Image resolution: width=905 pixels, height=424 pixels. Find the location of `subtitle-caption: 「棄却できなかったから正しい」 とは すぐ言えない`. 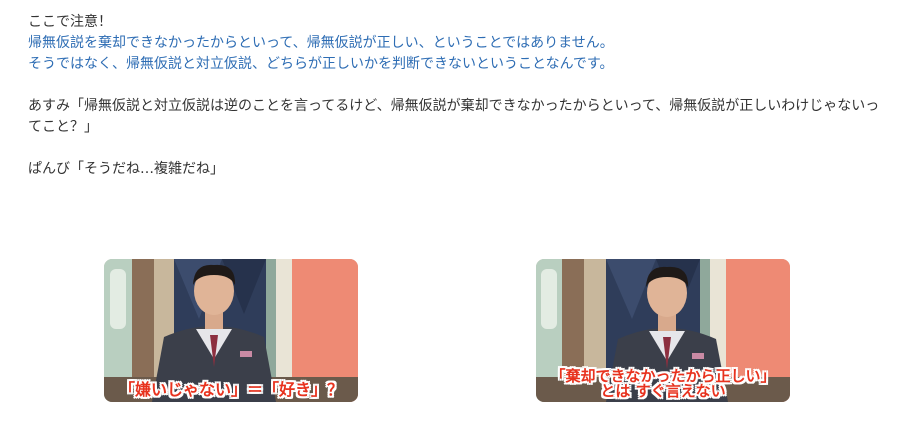

subtitle-caption: 「棄却できなかったから正しい」 とは すぐ言えない is located at coordinates (663, 384).